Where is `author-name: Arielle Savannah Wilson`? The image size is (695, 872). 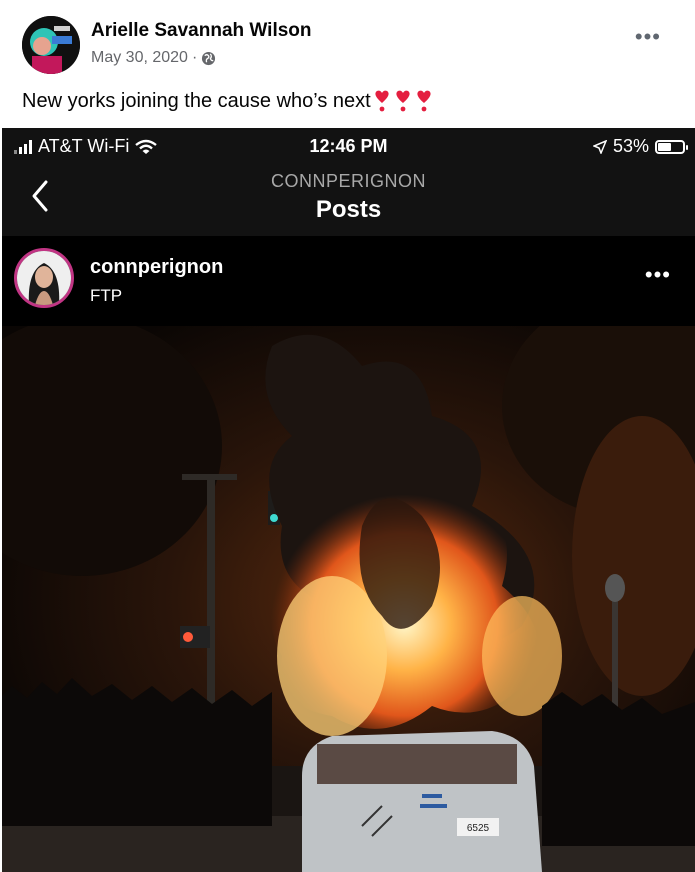 author-name: Arielle Savannah Wilson is located at coordinates (201, 31).